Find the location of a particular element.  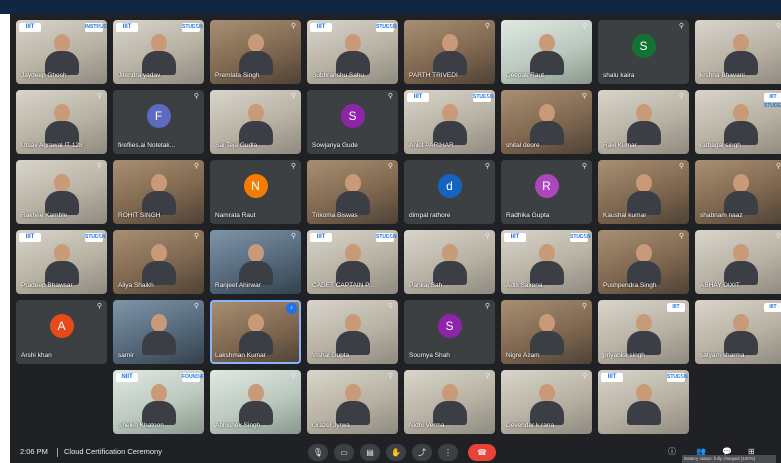

participant-tile: ⚲ Nidhi Verma is located at coordinates (449, 402).